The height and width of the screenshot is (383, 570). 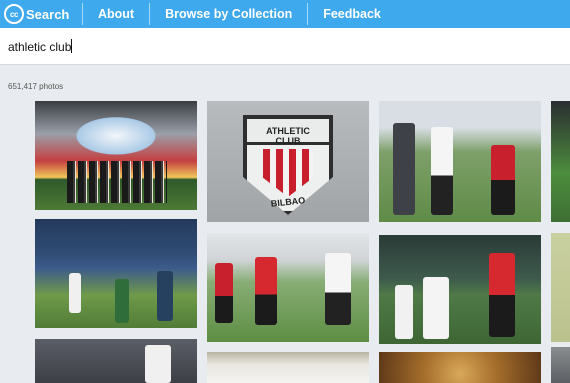 I want to click on search-input, so click(x=285, y=46).